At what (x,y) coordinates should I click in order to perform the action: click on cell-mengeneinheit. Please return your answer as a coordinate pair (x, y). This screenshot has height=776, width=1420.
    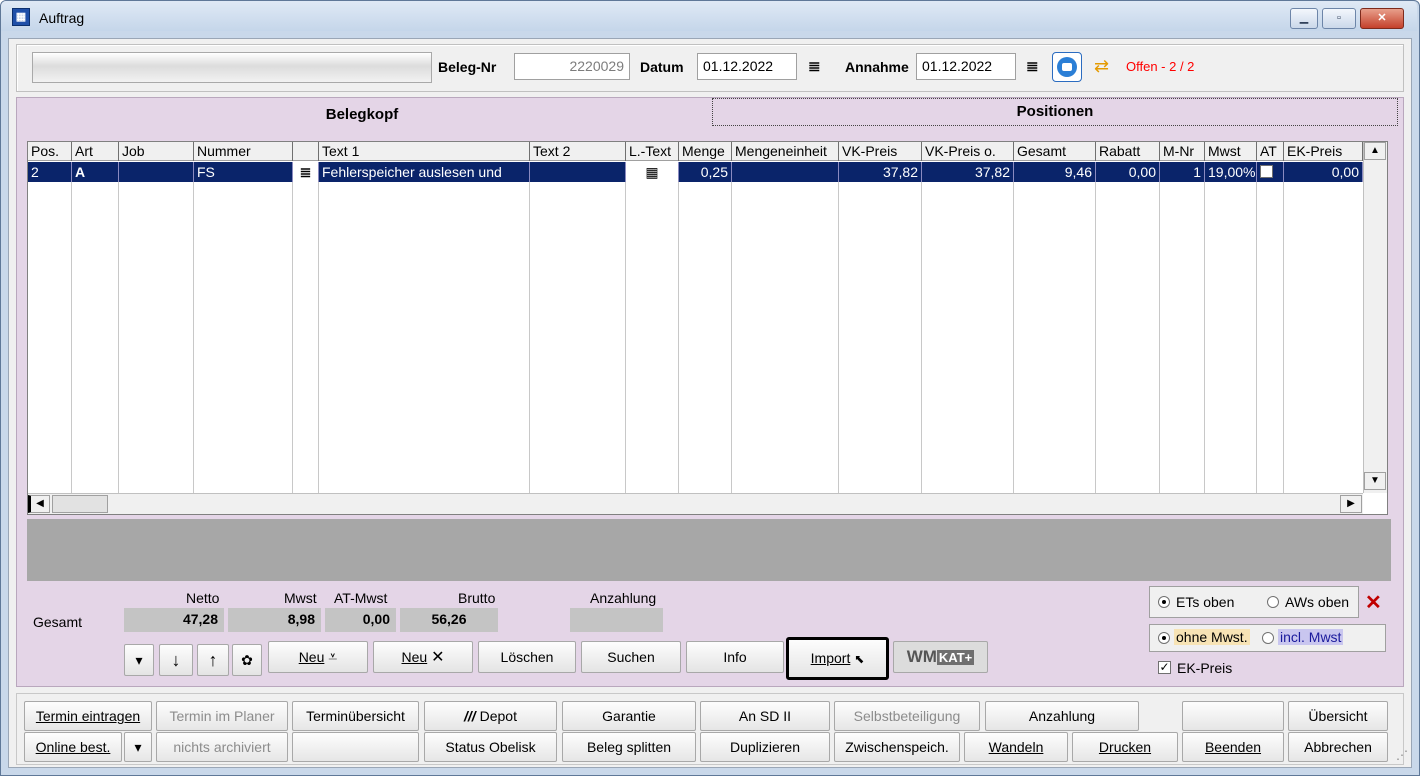
    Looking at the image, I should click on (785, 172).